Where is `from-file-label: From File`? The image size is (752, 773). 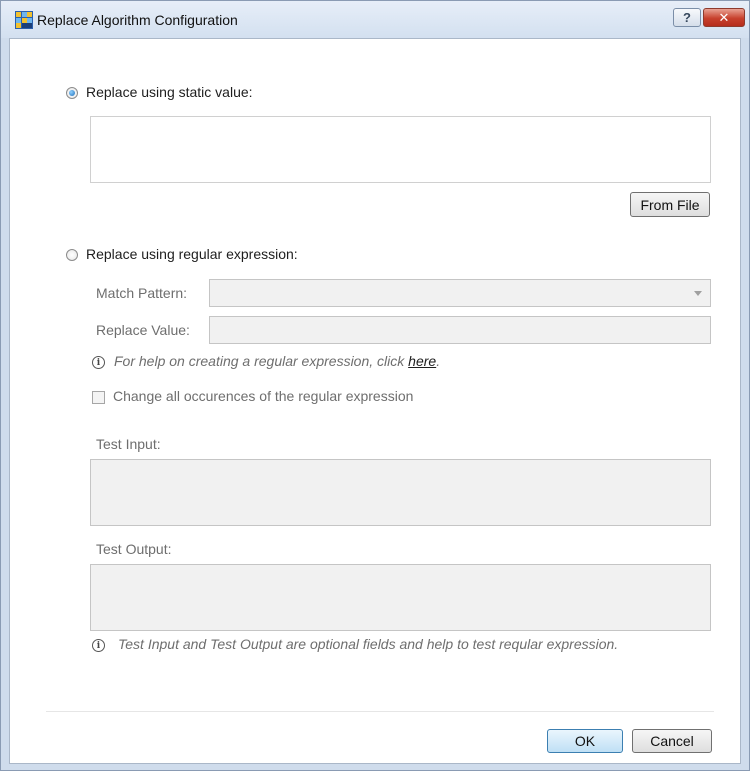
from-file-label: From File is located at coordinates (670, 204).